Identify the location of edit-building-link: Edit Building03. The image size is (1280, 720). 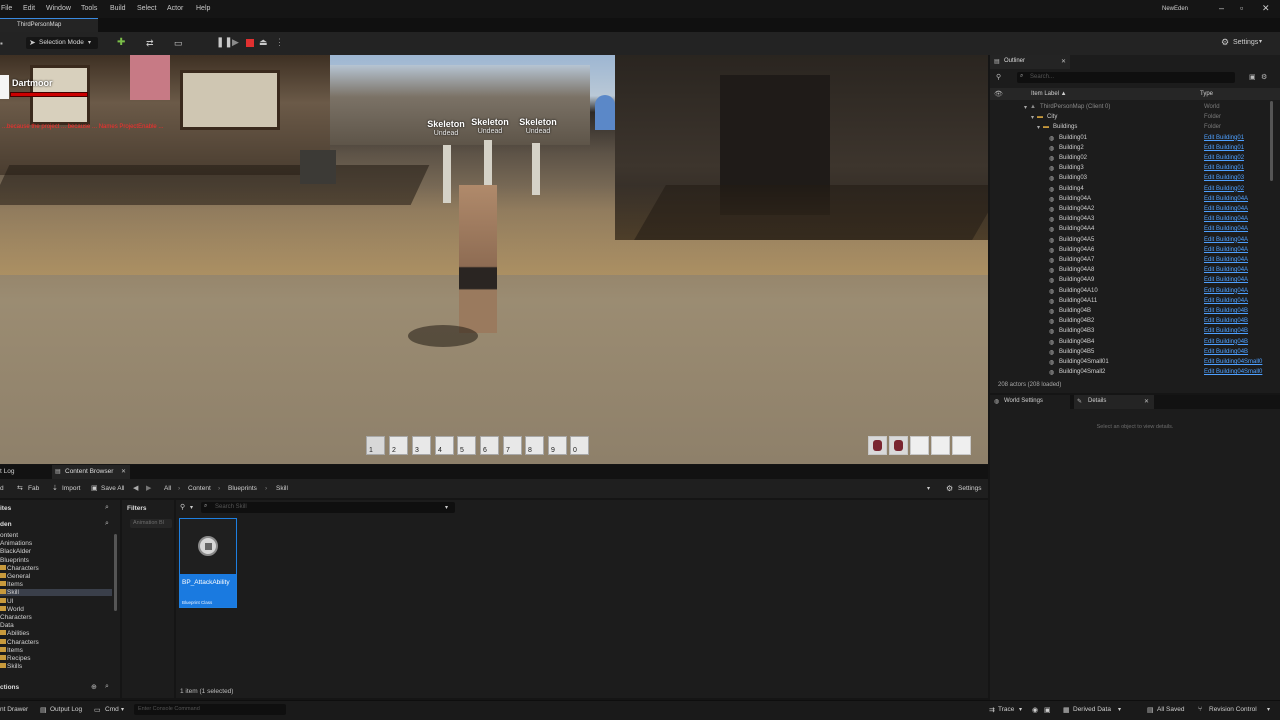
(1224, 178).